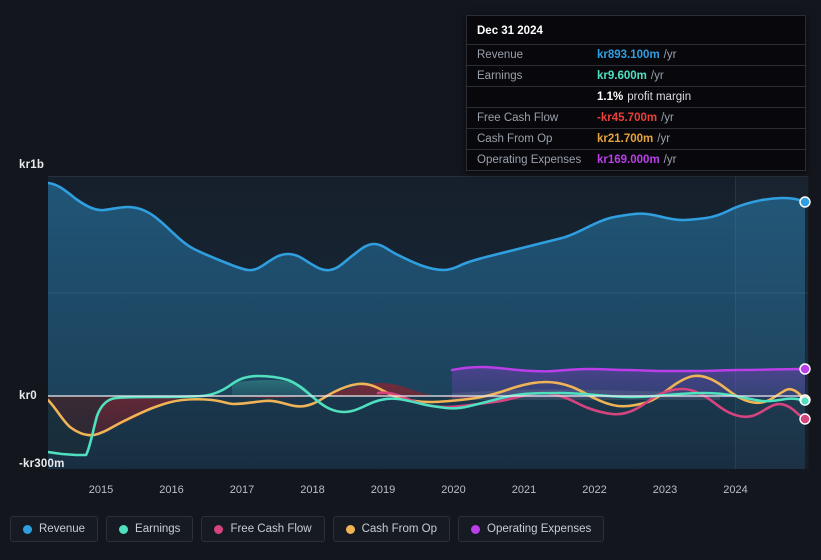 This screenshot has width=821, height=560. Describe the element at coordinates (383, 490) in the screenshot. I see `x-axis-tick-2019: 2019` at that location.